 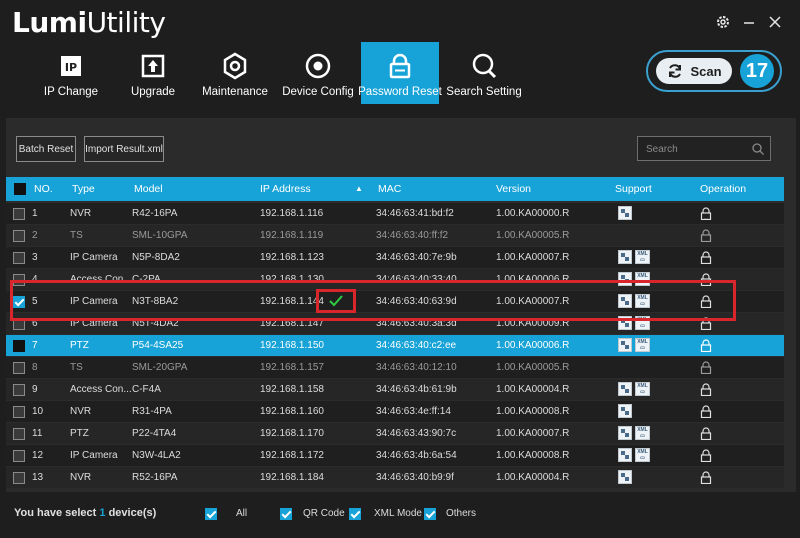 I want to click on refresh-icon, so click(x=675, y=71).